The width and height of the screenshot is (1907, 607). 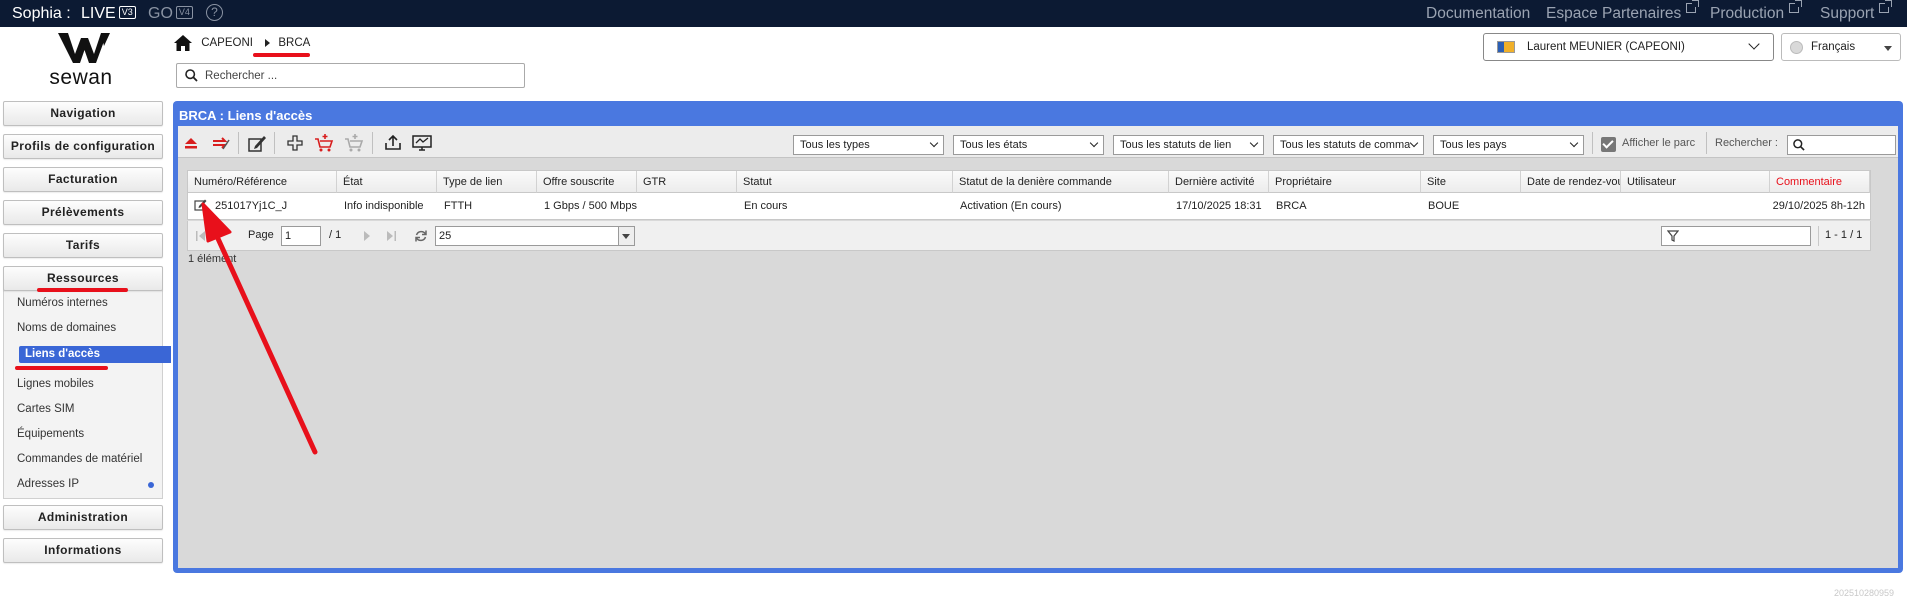 I want to click on filter-pays-value: Tous les pays, so click(x=1473, y=145).